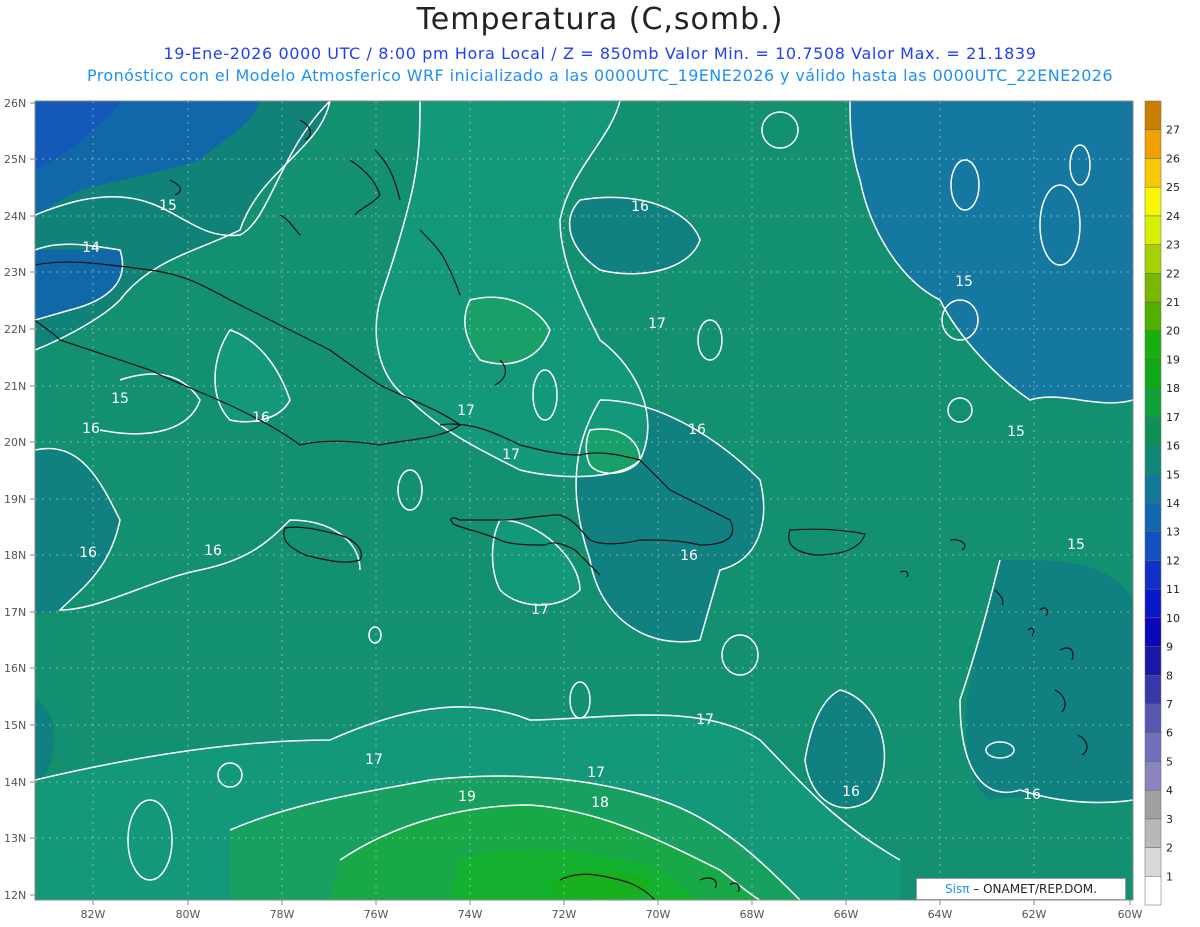 This screenshot has width=1200, height=927. What do you see at coordinates (1173, 532) in the screenshot?
I see `colorbar-label: 13` at bounding box center [1173, 532].